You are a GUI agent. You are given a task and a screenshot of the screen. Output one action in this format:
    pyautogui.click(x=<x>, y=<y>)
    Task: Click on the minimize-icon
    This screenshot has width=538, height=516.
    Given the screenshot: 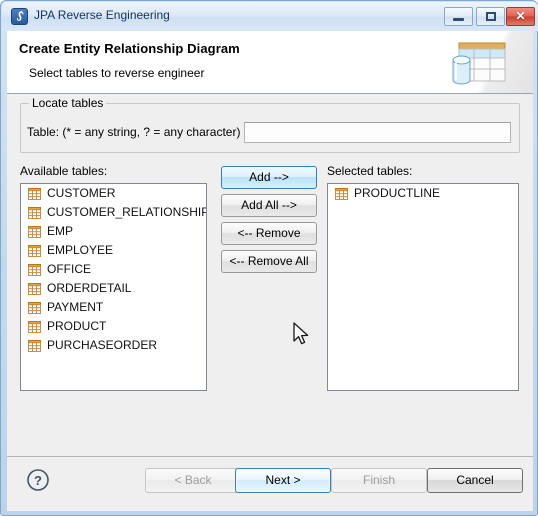 What is the action you would take?
    pyautogui.click(x=458, y=16)
    